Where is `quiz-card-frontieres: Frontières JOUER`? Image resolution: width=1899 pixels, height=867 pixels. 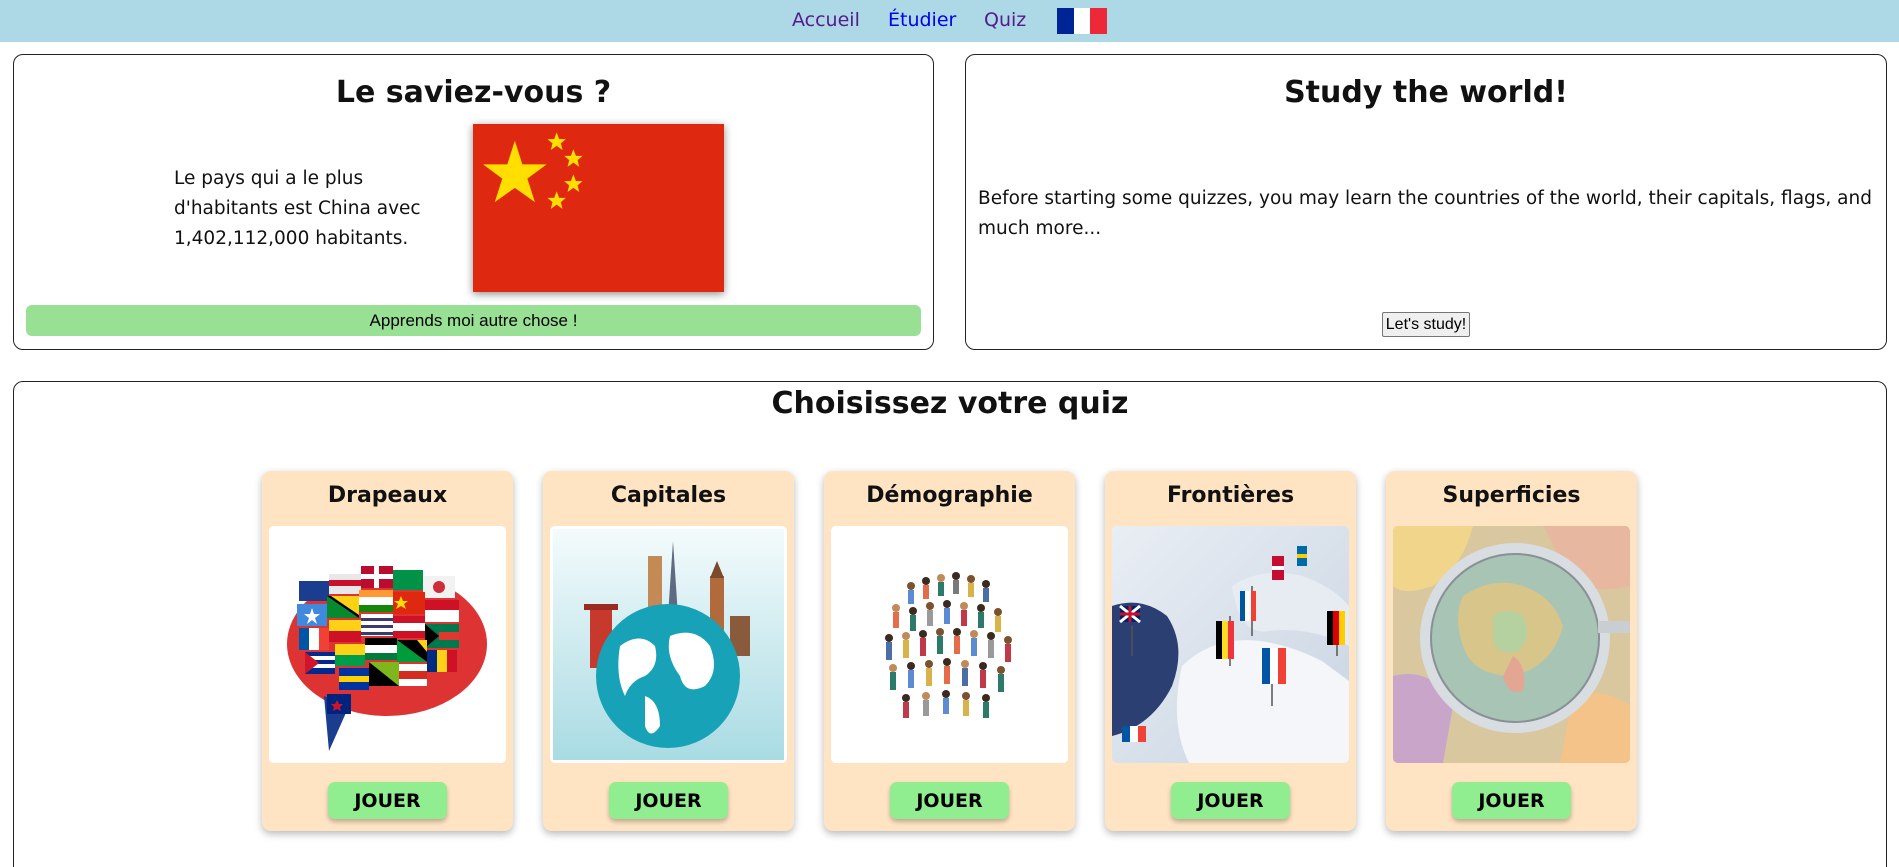
quiz-card-frontieres: Frontières JOUER is located at coordinates (1230, 651).